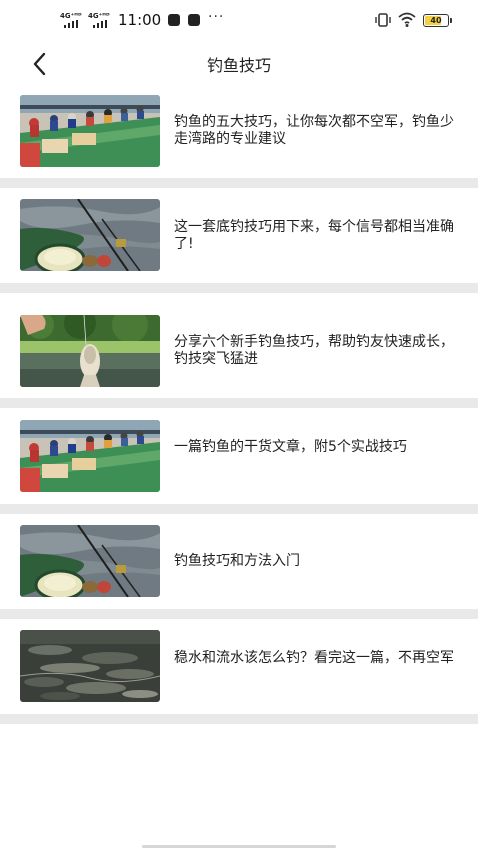  I want to click on more-notifications-icon: ···, so click(216, 17).